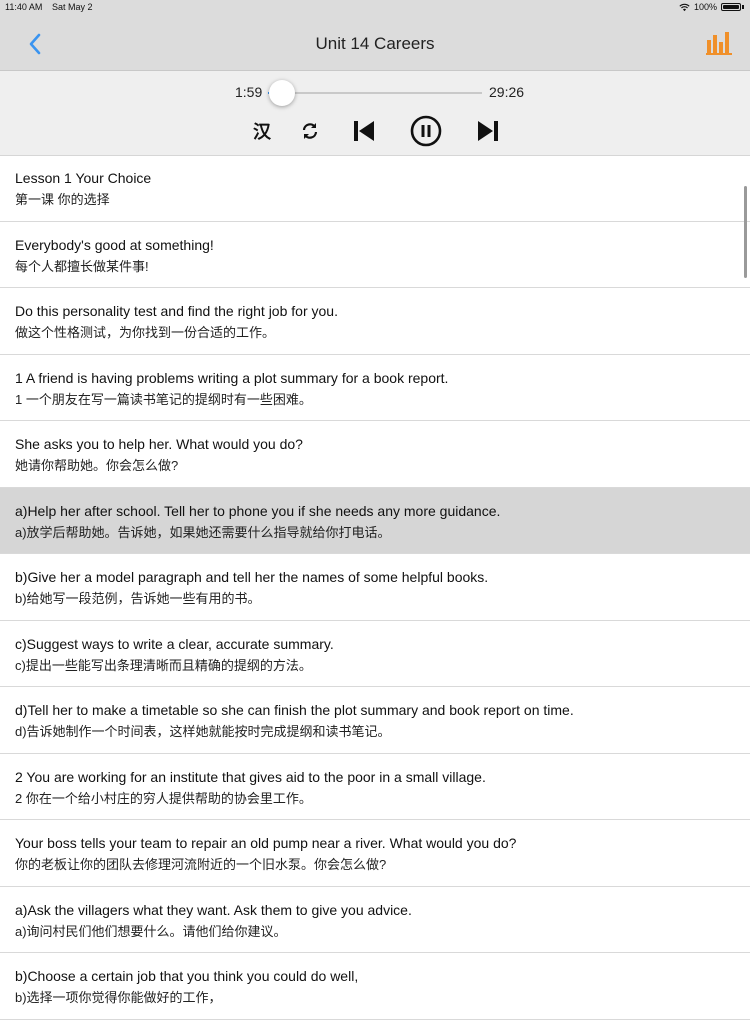 This screenshot has height=1020, width=750. I want to click on battery-percent: 100%, so click(705, 7).